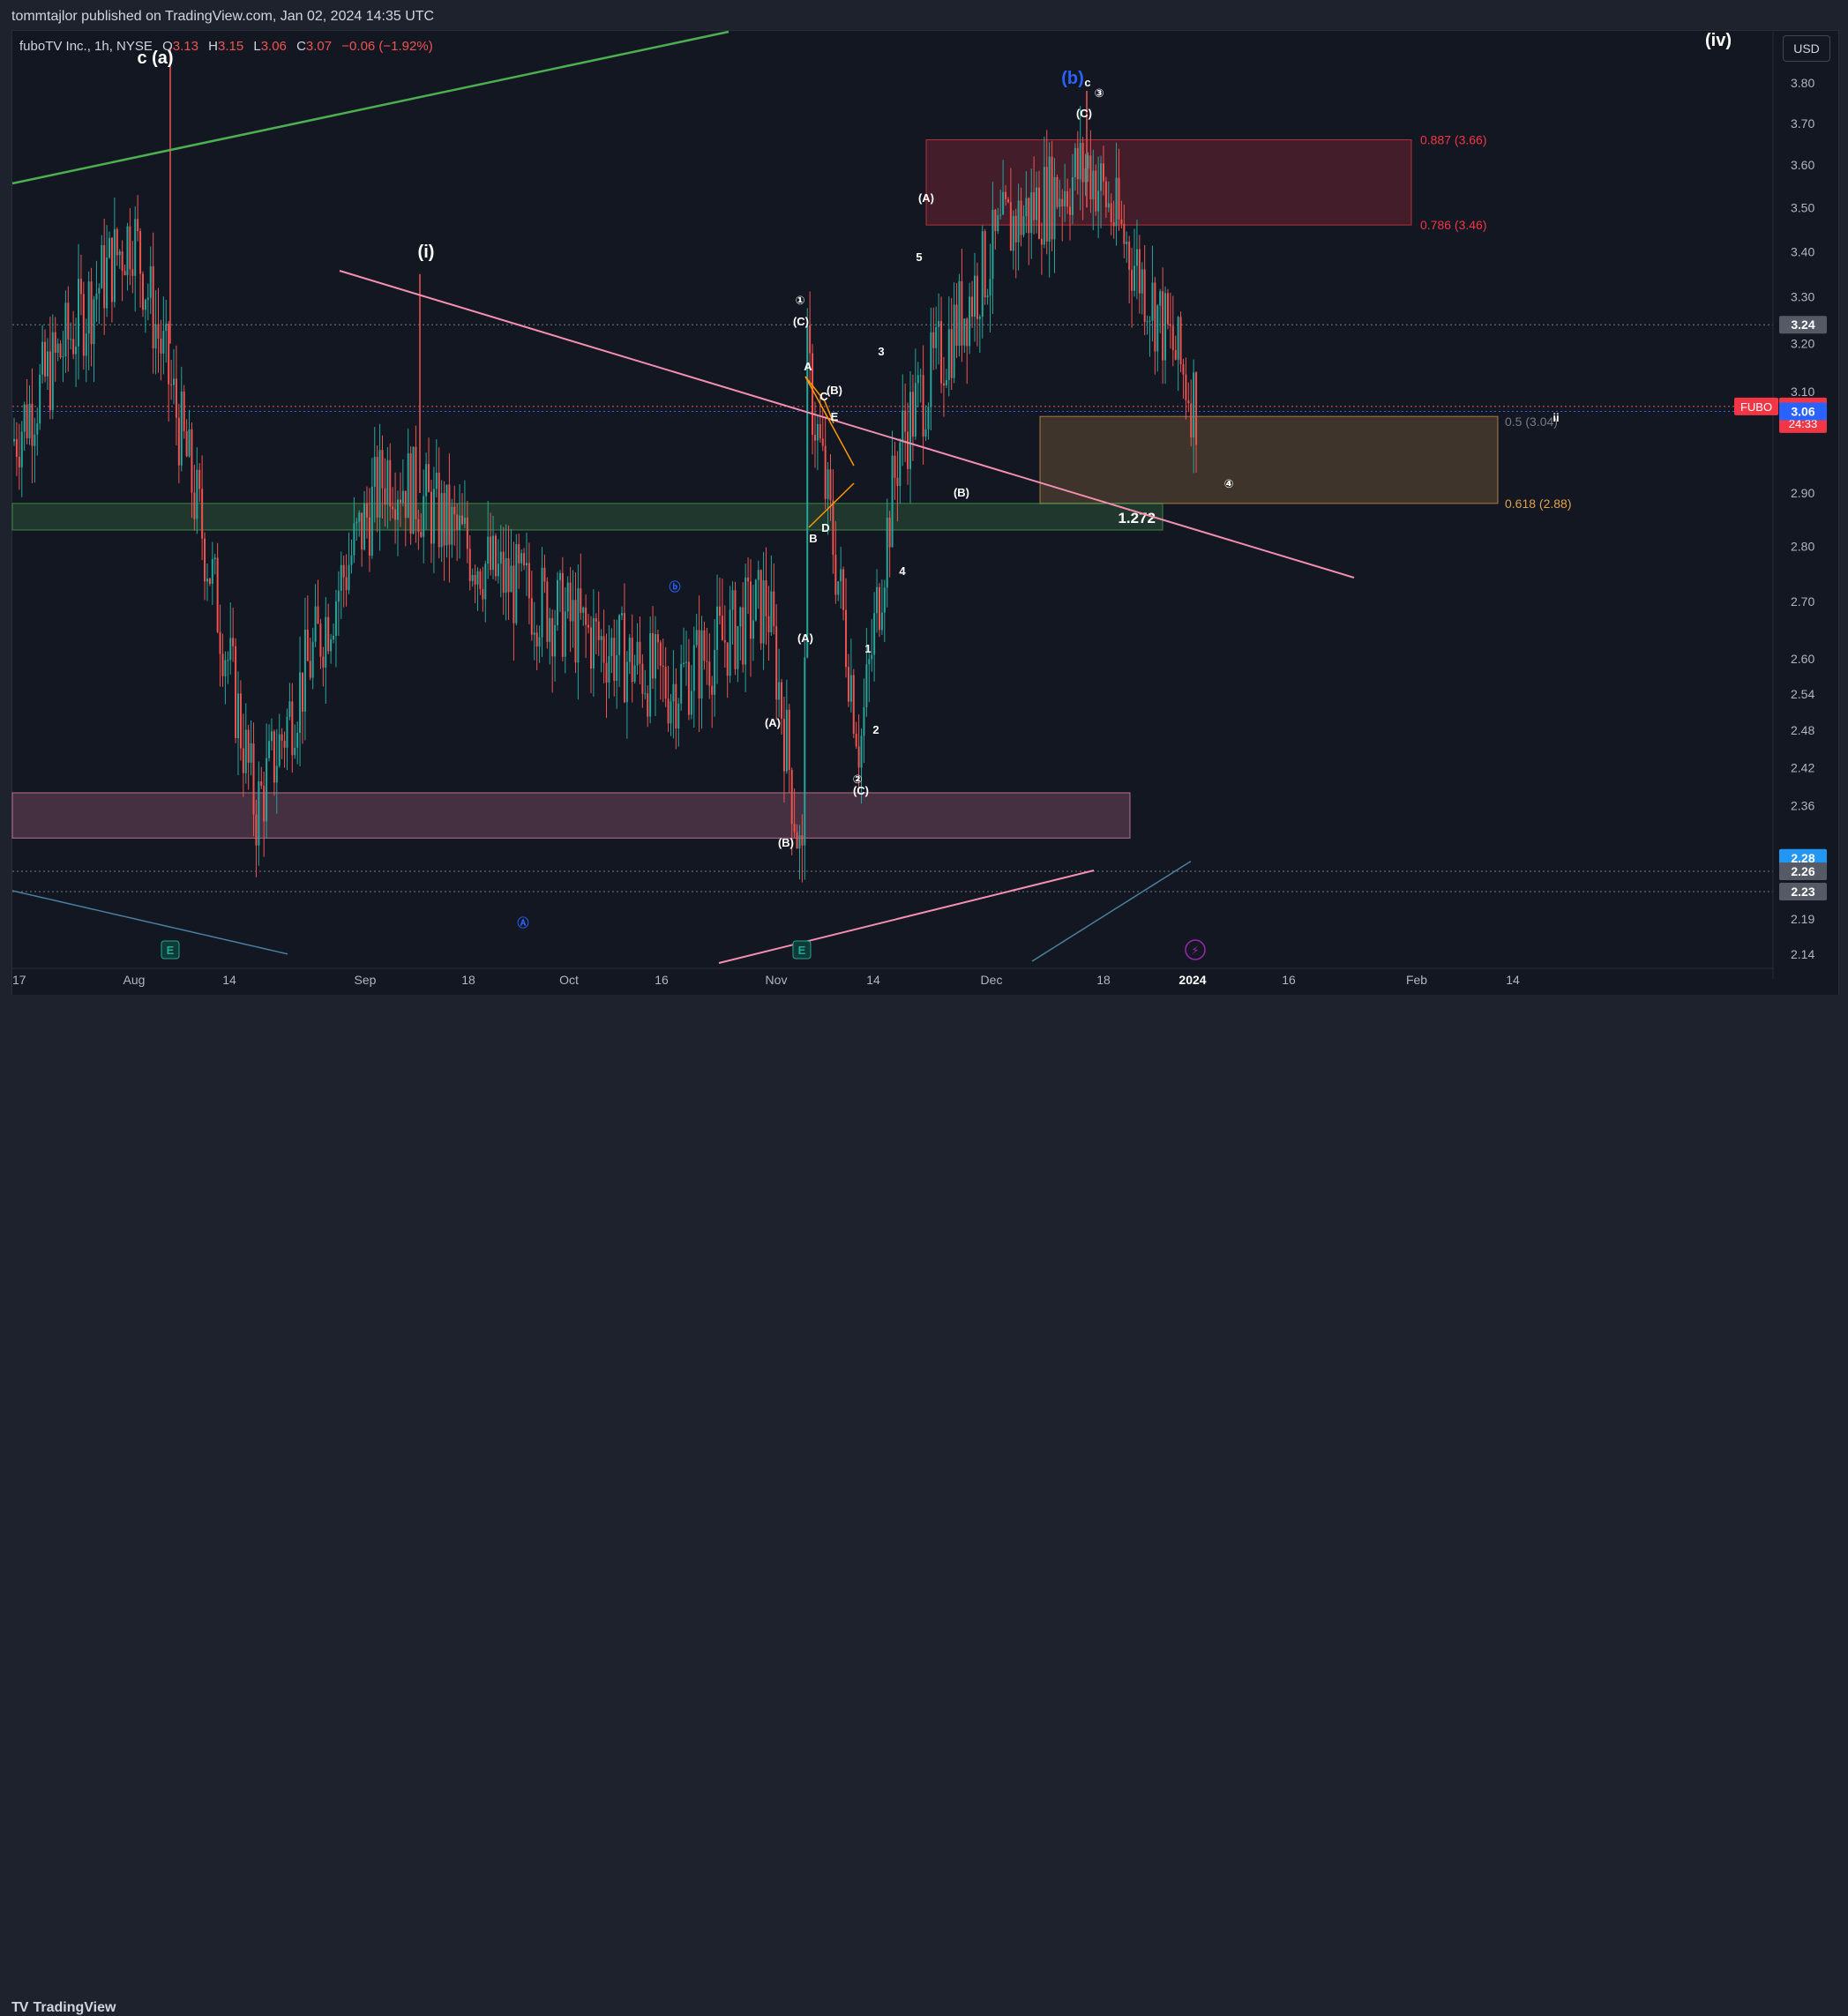  Describe the element at coordinates (134, 980) in the screenshot. I see `time-axis-tick: Aug` at that location.